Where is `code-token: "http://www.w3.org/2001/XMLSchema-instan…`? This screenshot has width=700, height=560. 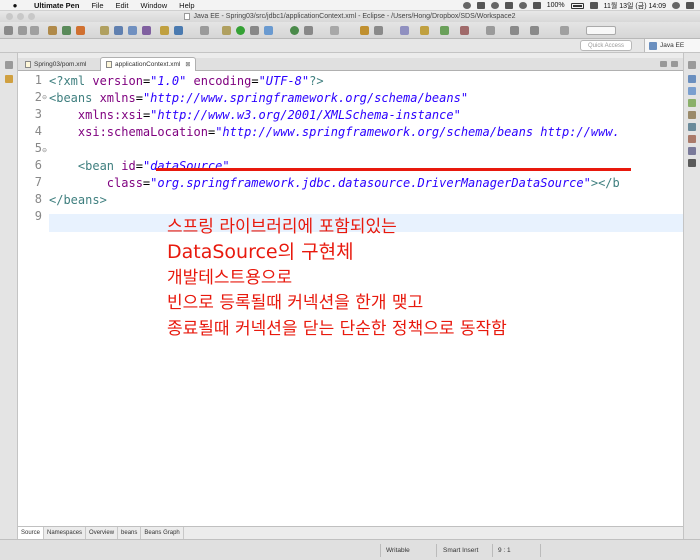 code-token: "http://www.w3.org/2001/XMLSchema-instan… is located at coordinates (305, 115).